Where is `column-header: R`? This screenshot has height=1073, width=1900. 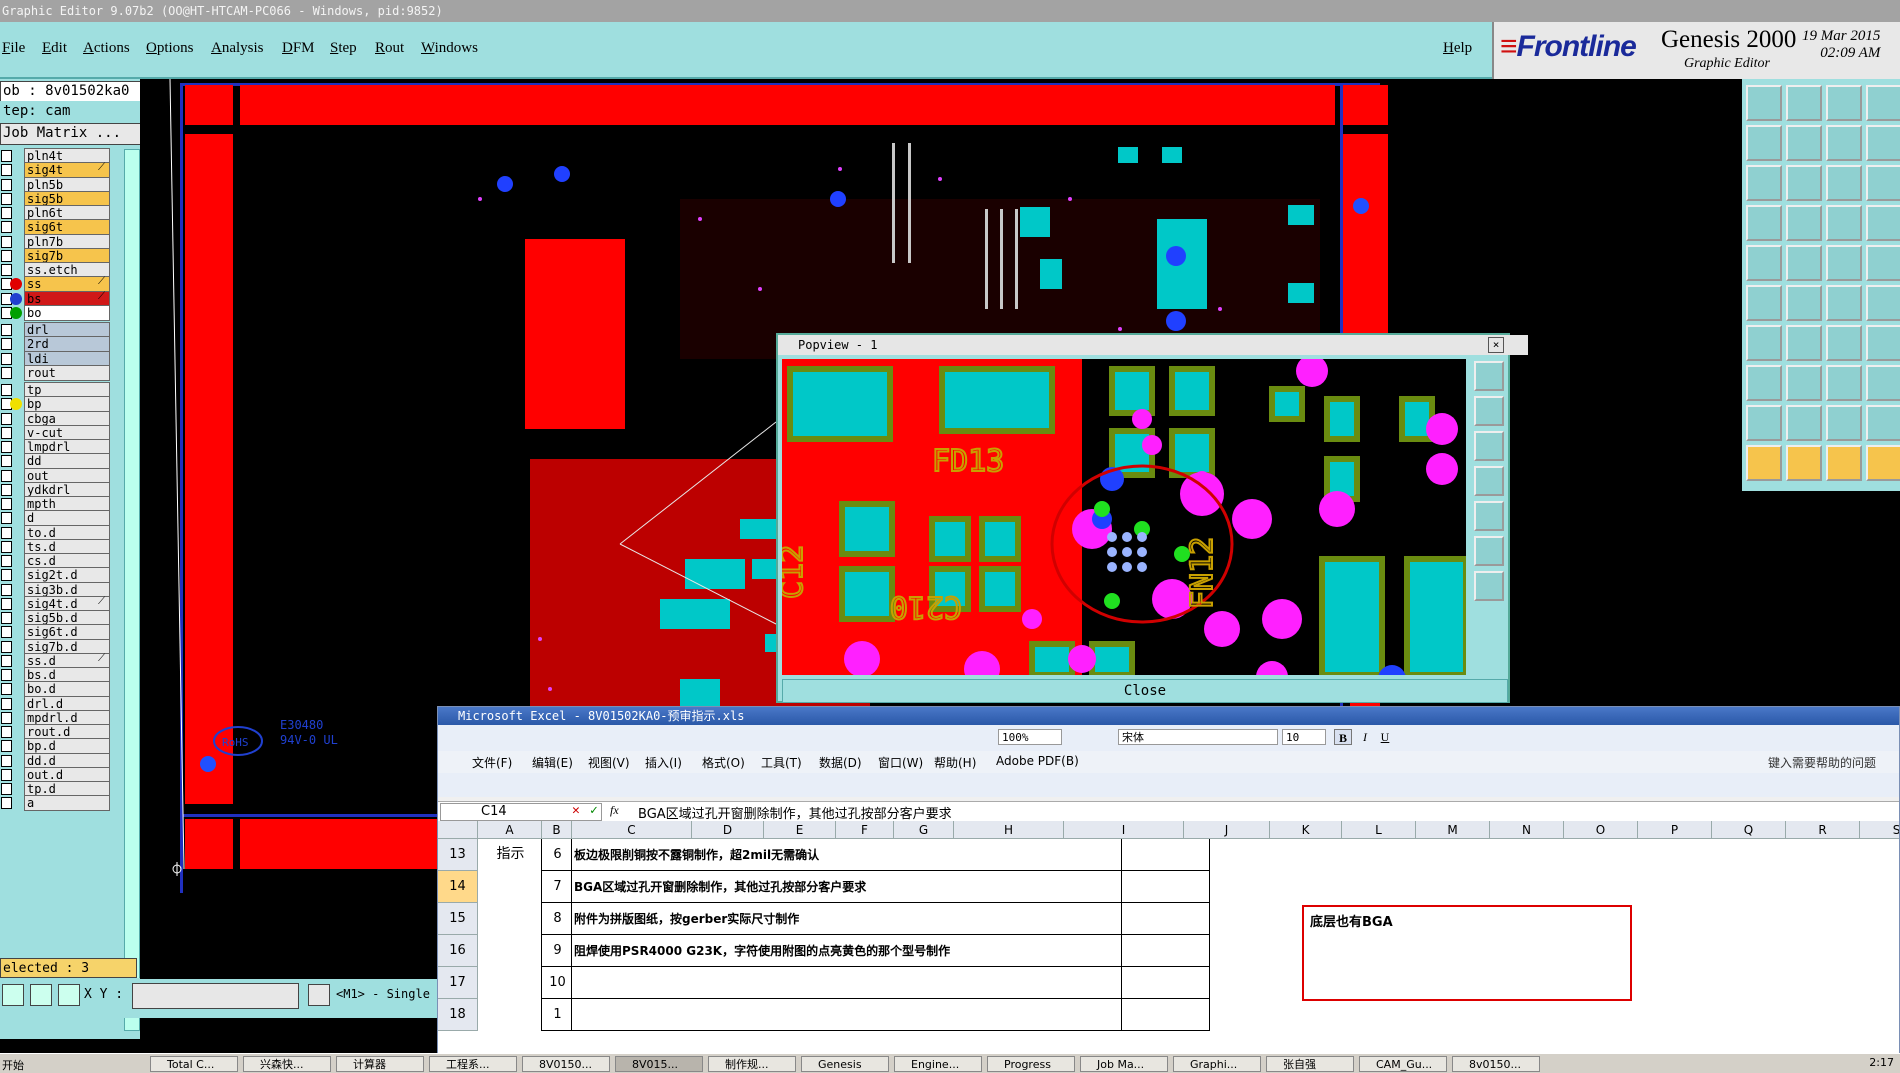 column-header: R is located at coordinates (1823, 830).